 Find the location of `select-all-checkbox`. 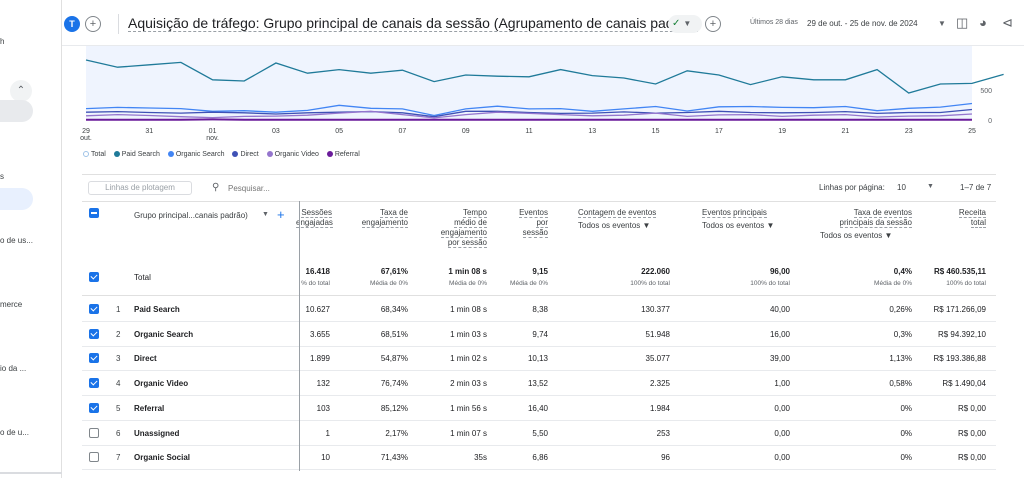

select-all-checkbox is located at coordinates (94, 213).